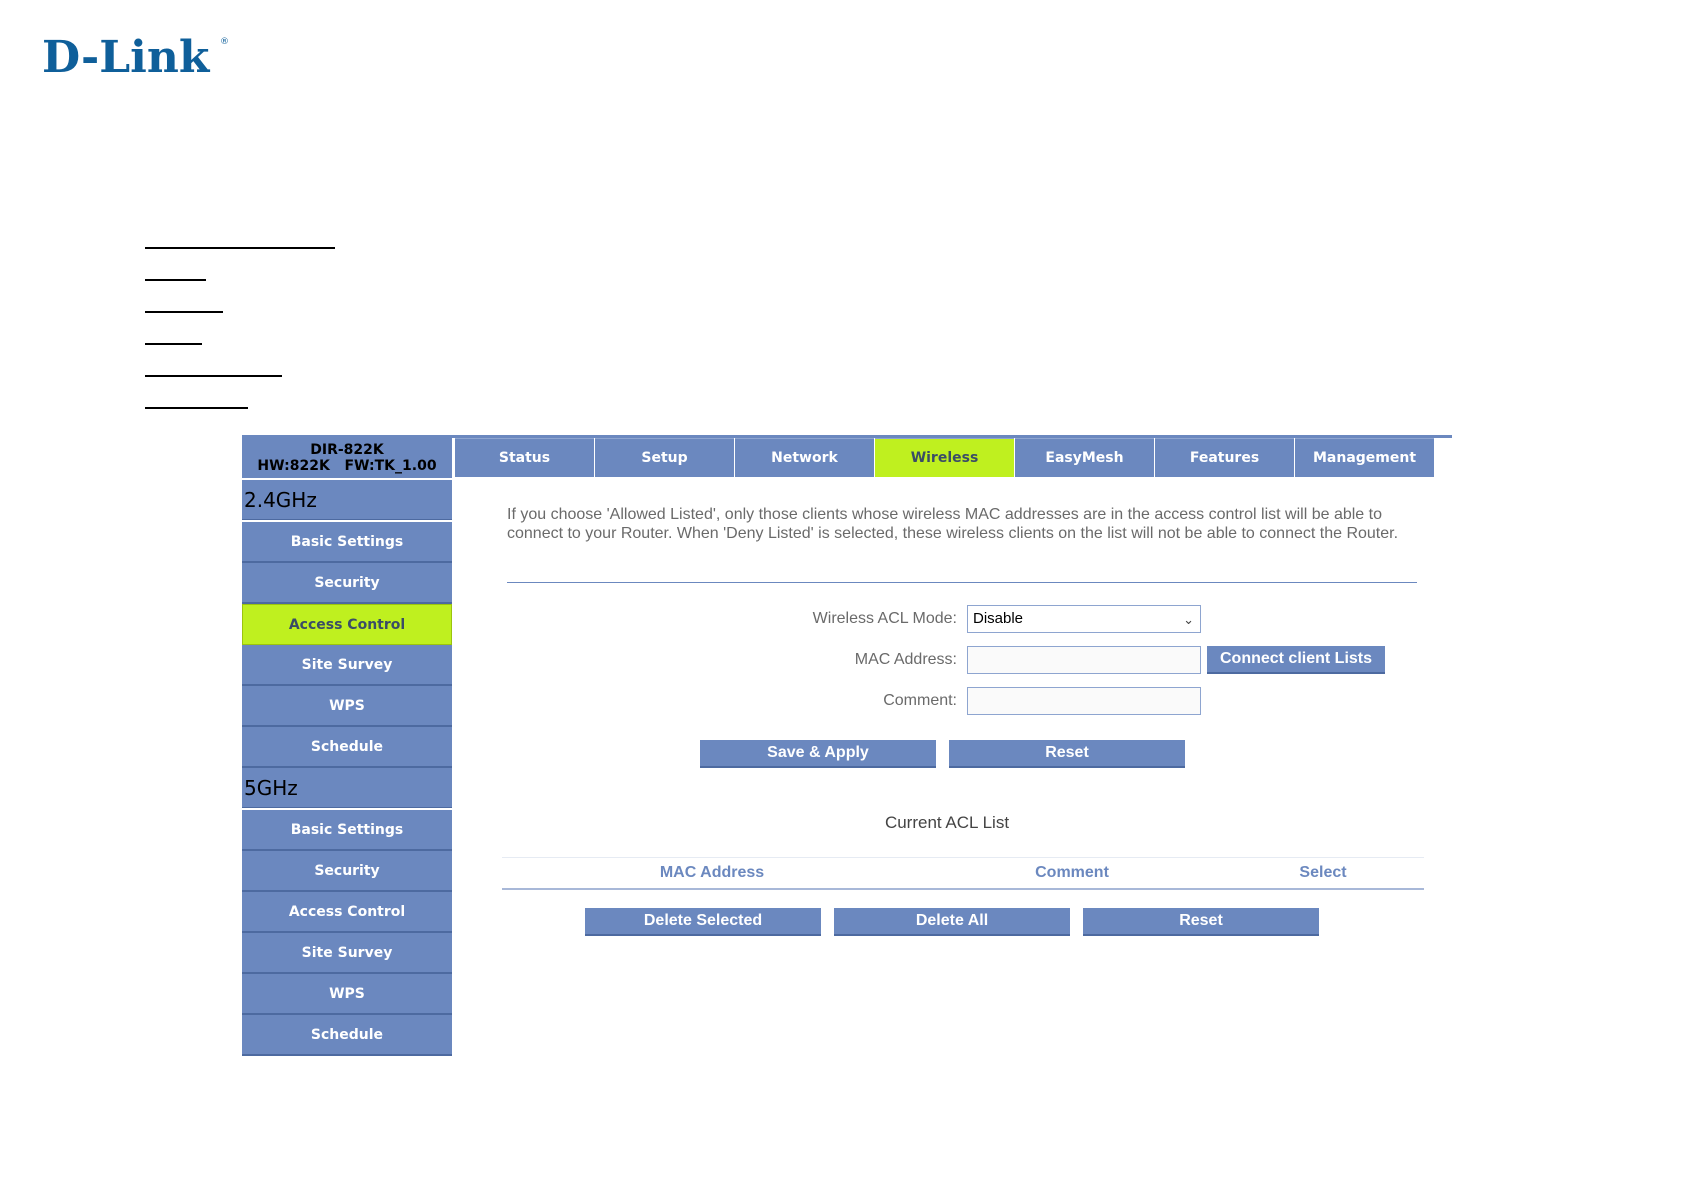 The image size is (1684, 1191). What do you see at coordinates (1364, 457) in the screenshot?
I see `tab-management: Management` at bounding box center [1364, 457].